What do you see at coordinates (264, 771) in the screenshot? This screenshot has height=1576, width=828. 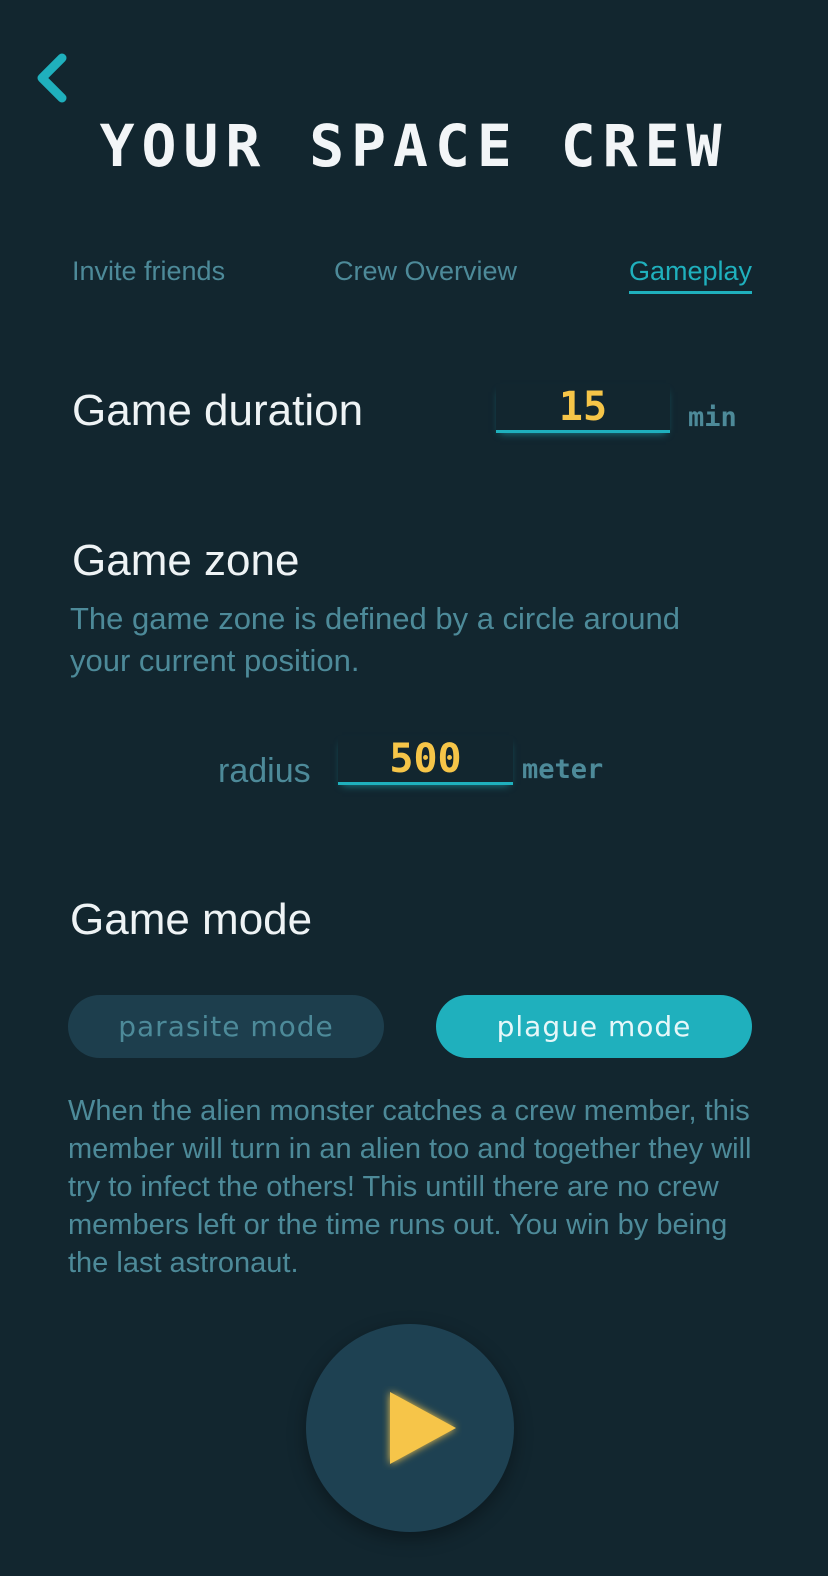 I see `radius-label: radius` at bounding box center [264, 771].